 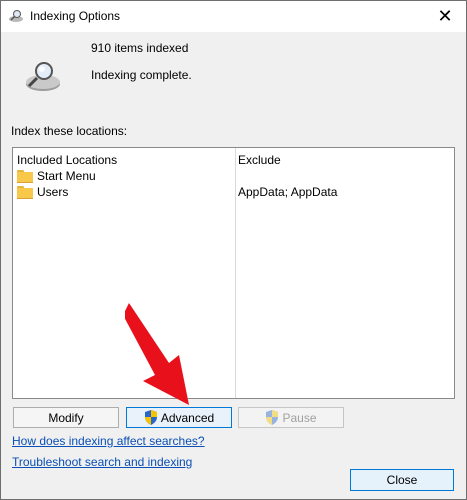 What do you see at coordinates (66, 176) in the screenshot?
I see `location-name: Start Menu` at bounding box center [66, 176].